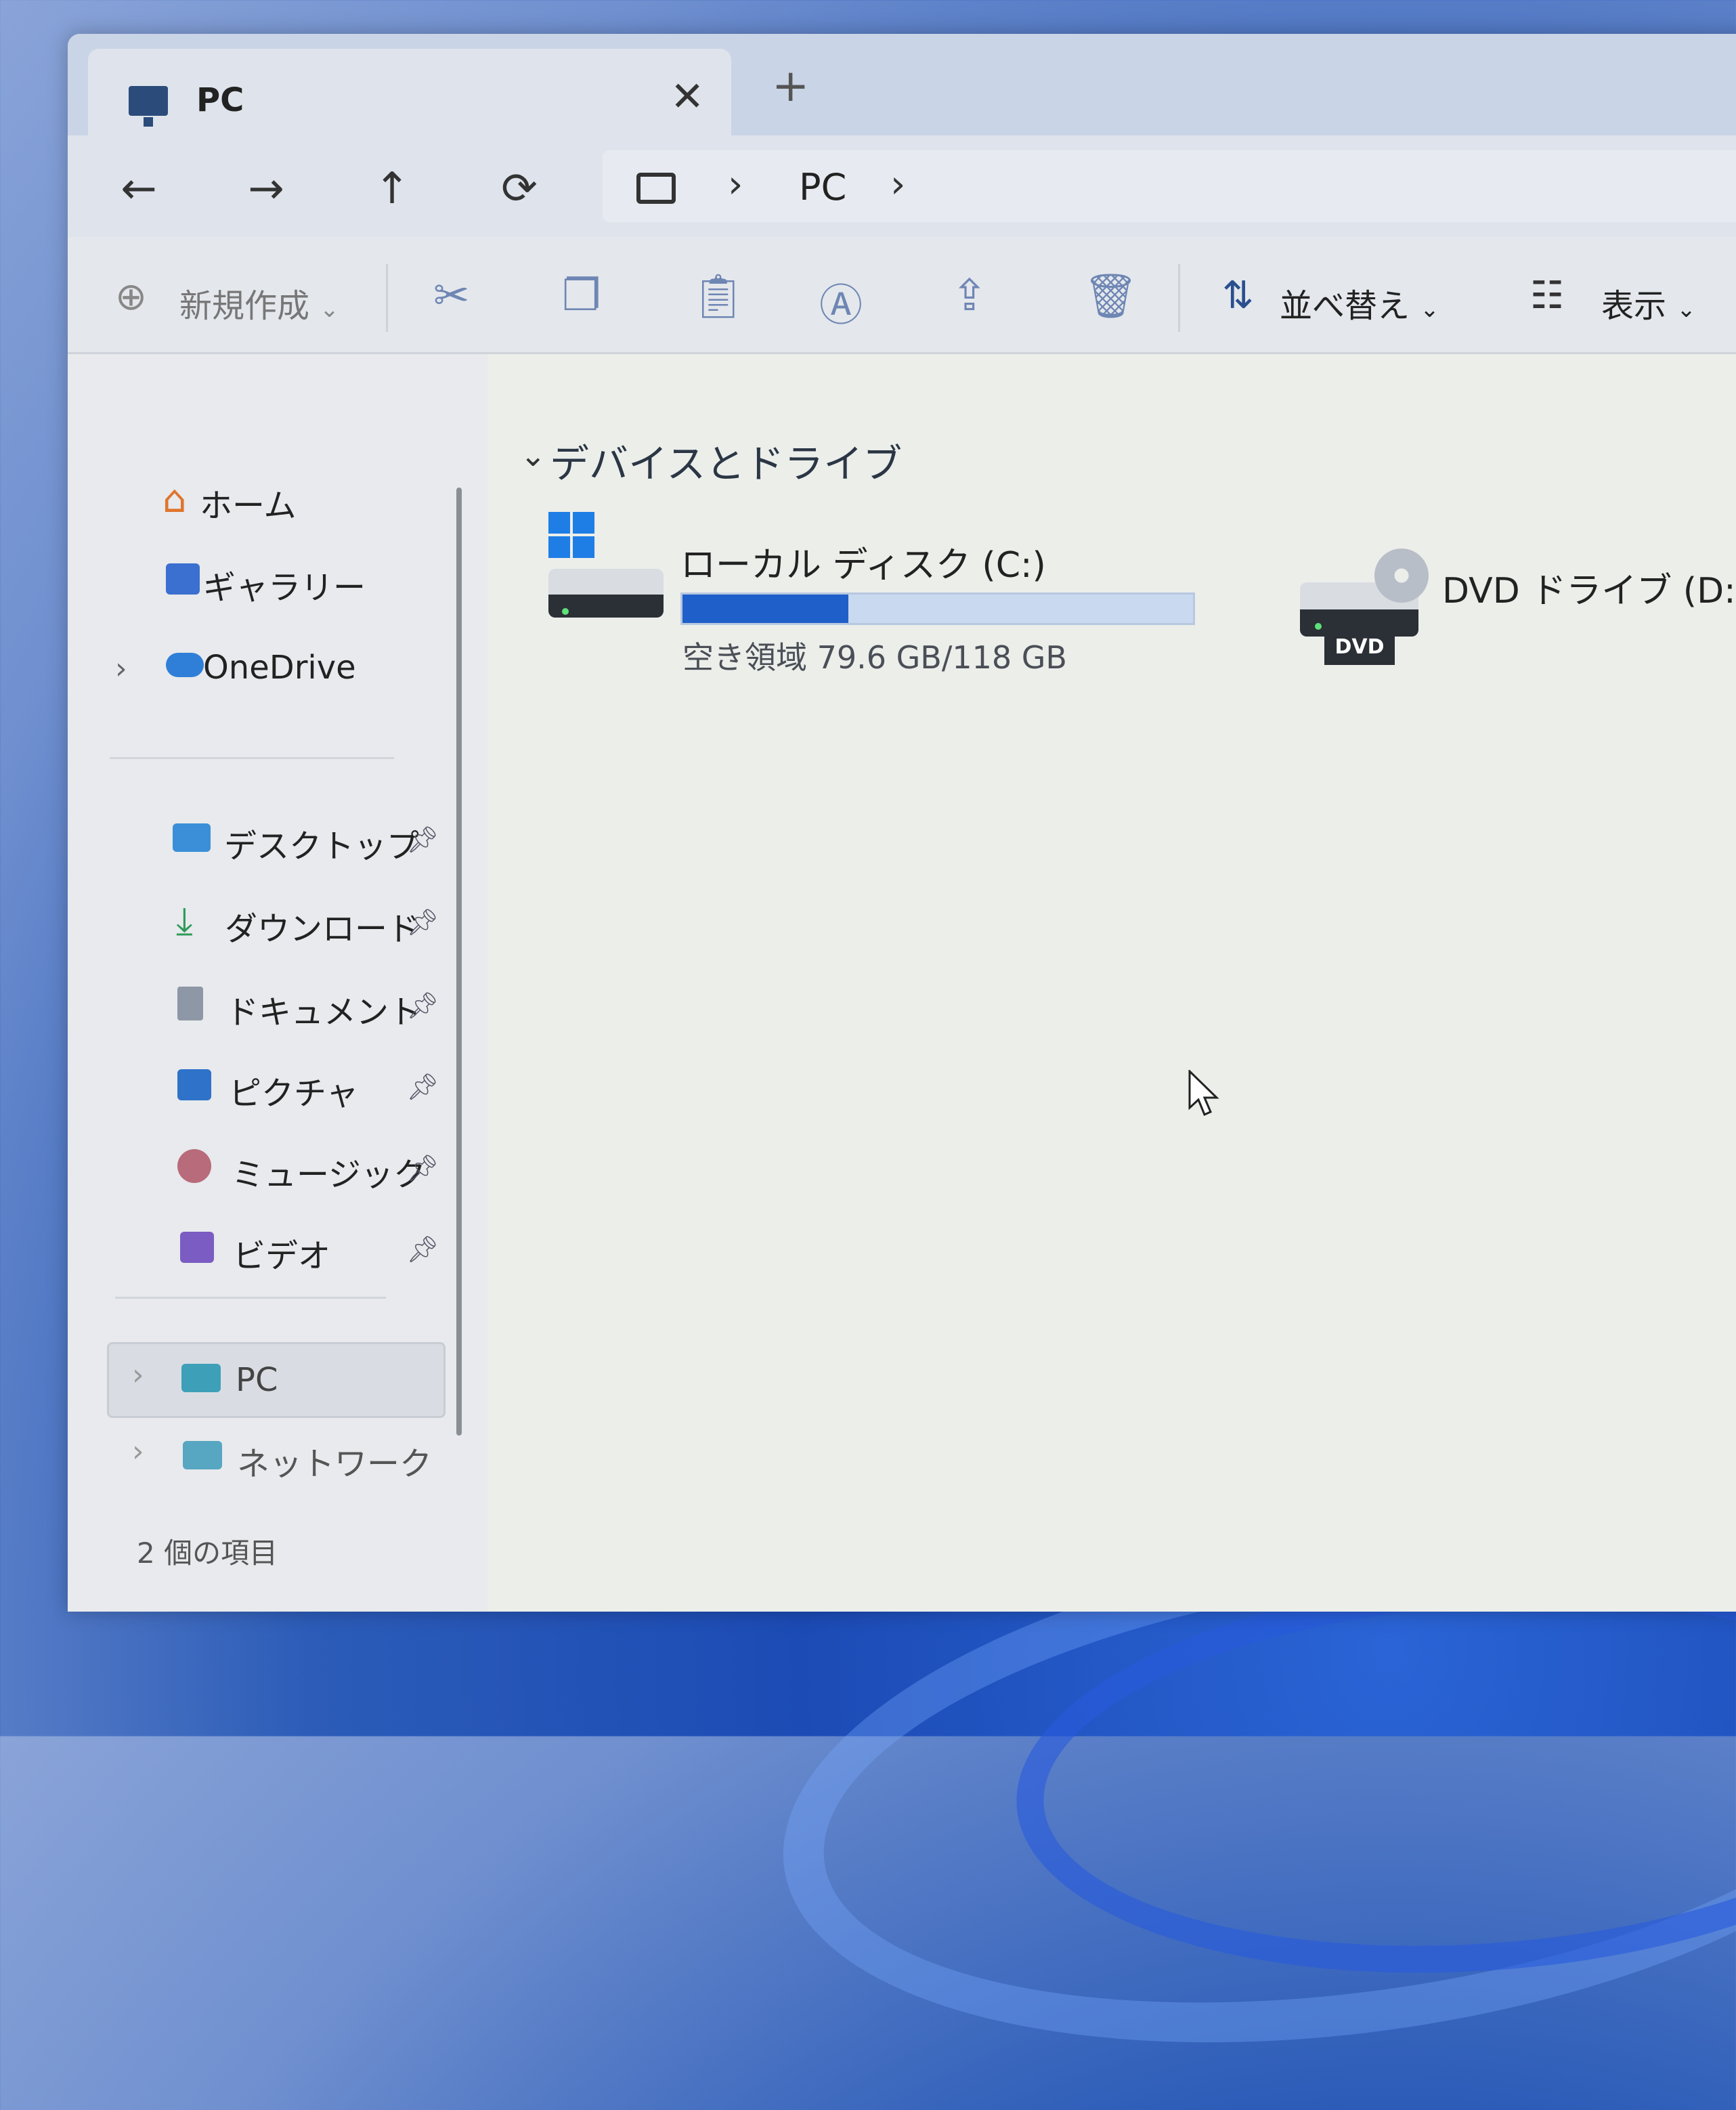 This screenshot has height=2110, width=1736. Describe the element at coordinates (192, 837) in the screenshot. I see `desktop-icon` at that location.